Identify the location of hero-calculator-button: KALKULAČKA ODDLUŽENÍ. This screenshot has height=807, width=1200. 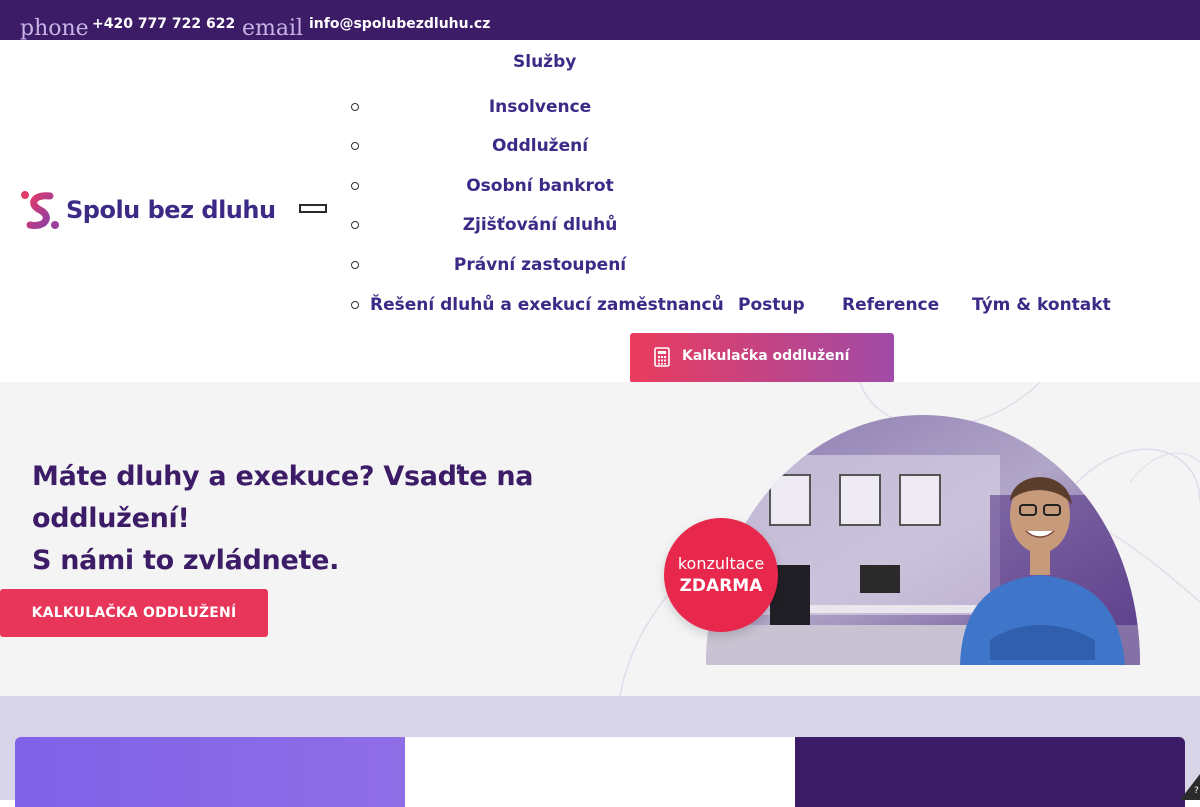
(134, 613).